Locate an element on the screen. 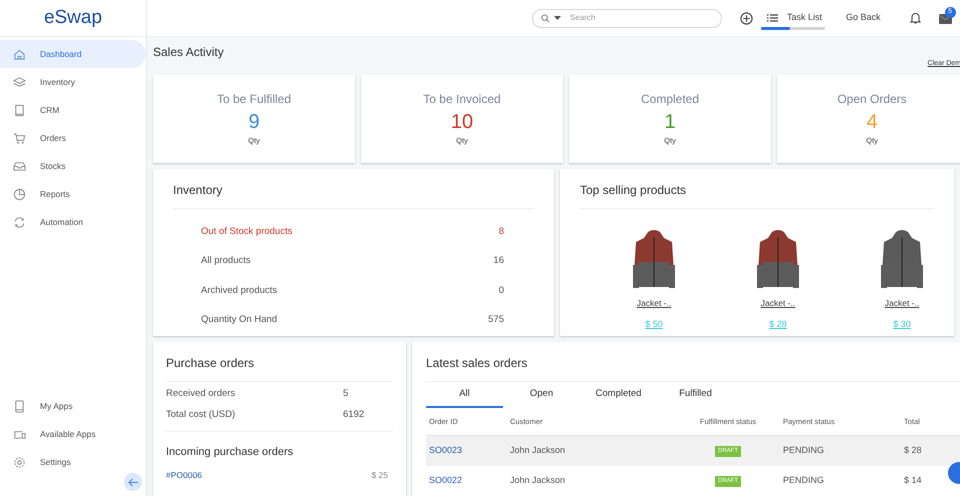  nav-item: Available Apps is located at coordinates (73, 434).